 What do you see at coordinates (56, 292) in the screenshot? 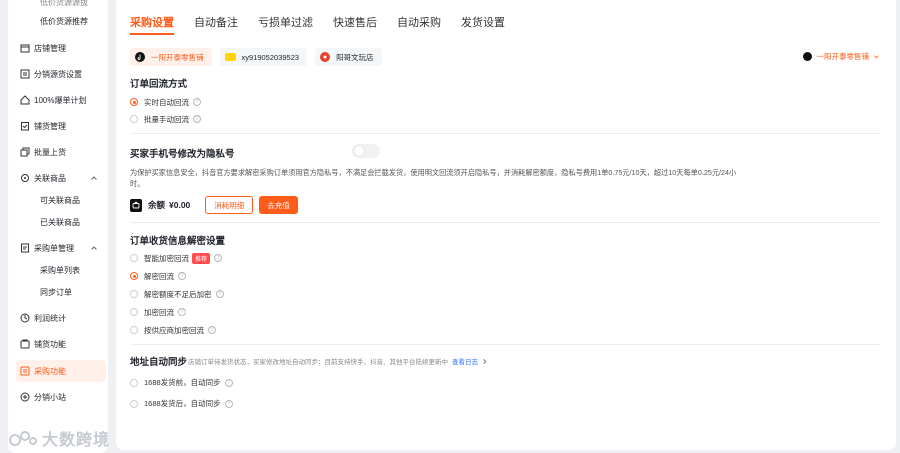
I see `sidebar-item-label: 同步订单` at bounding box center [56, 292].